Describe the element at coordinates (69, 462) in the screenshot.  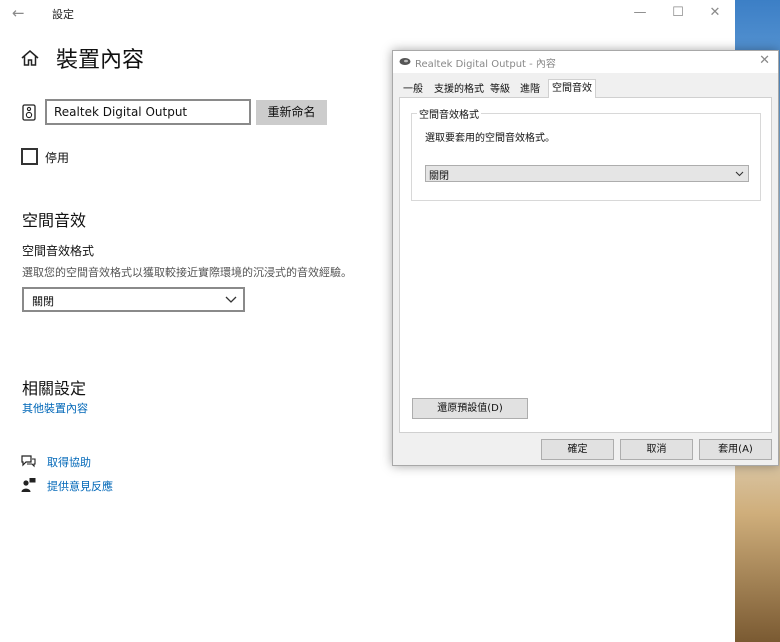
I see `get-help-link: 取得協助` at that location.